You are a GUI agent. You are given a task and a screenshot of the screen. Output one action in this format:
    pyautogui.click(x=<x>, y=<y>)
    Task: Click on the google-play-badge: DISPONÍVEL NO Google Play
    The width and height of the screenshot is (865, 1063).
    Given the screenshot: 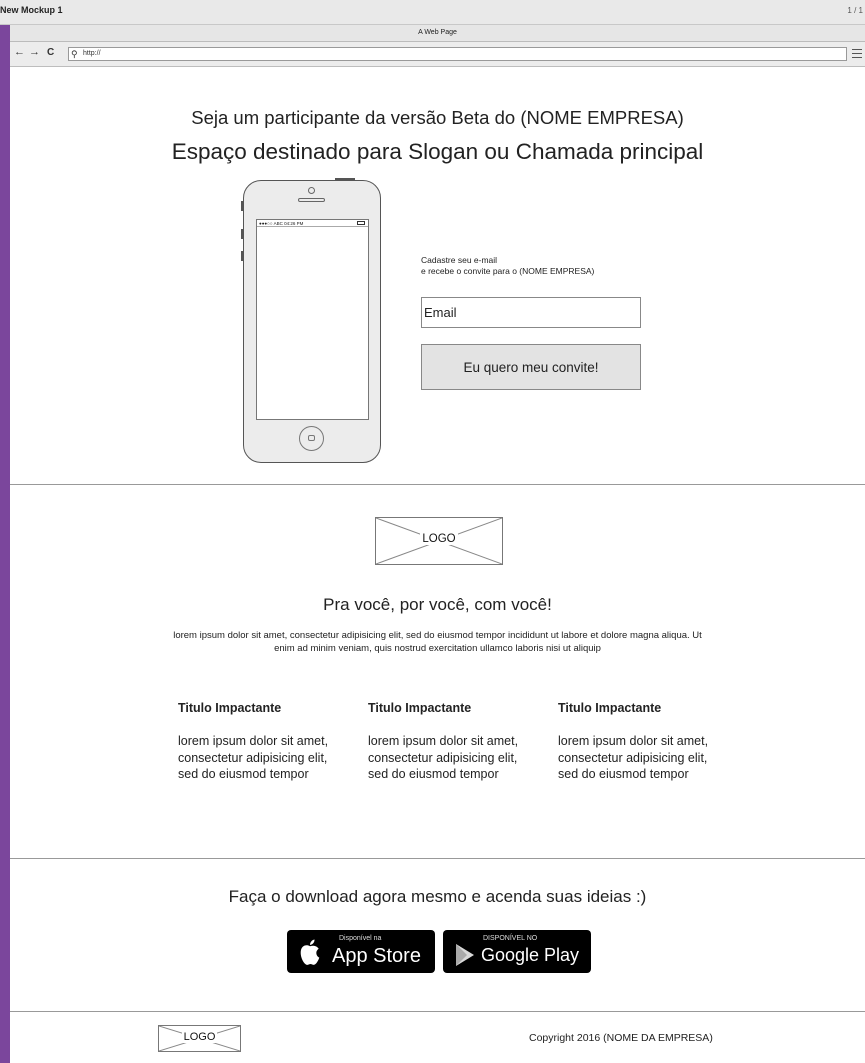 What is the action you would take?
    pyautogui.click(x=517, y=951)
    